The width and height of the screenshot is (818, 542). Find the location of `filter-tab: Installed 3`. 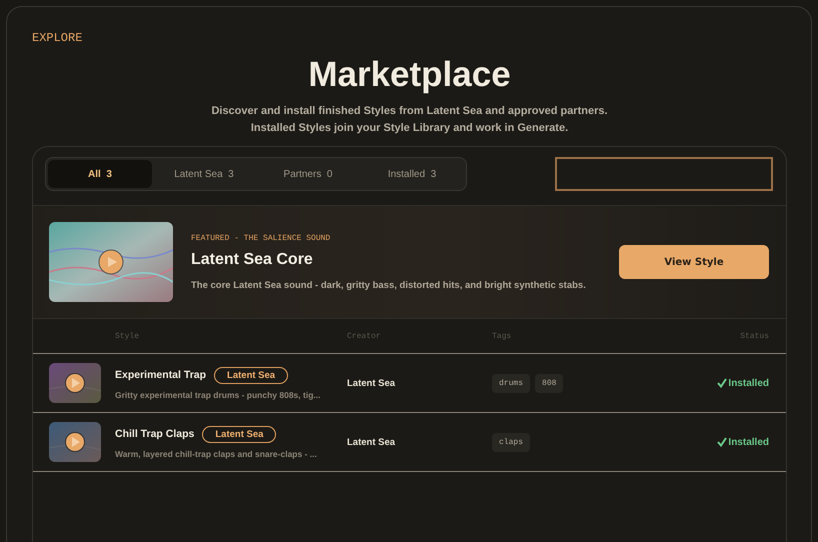

filter-tab: Installed 3 is located at coordinates (412, 174).